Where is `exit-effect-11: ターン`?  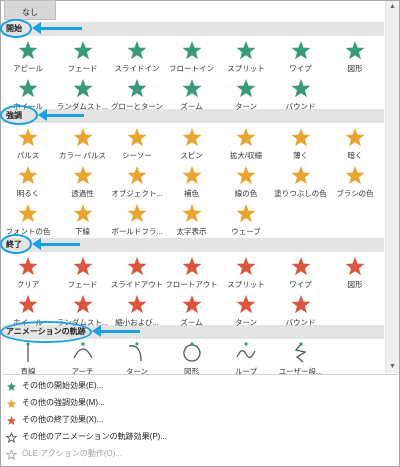
exit-effect-11: ターン is located at coordinates (246, 311).